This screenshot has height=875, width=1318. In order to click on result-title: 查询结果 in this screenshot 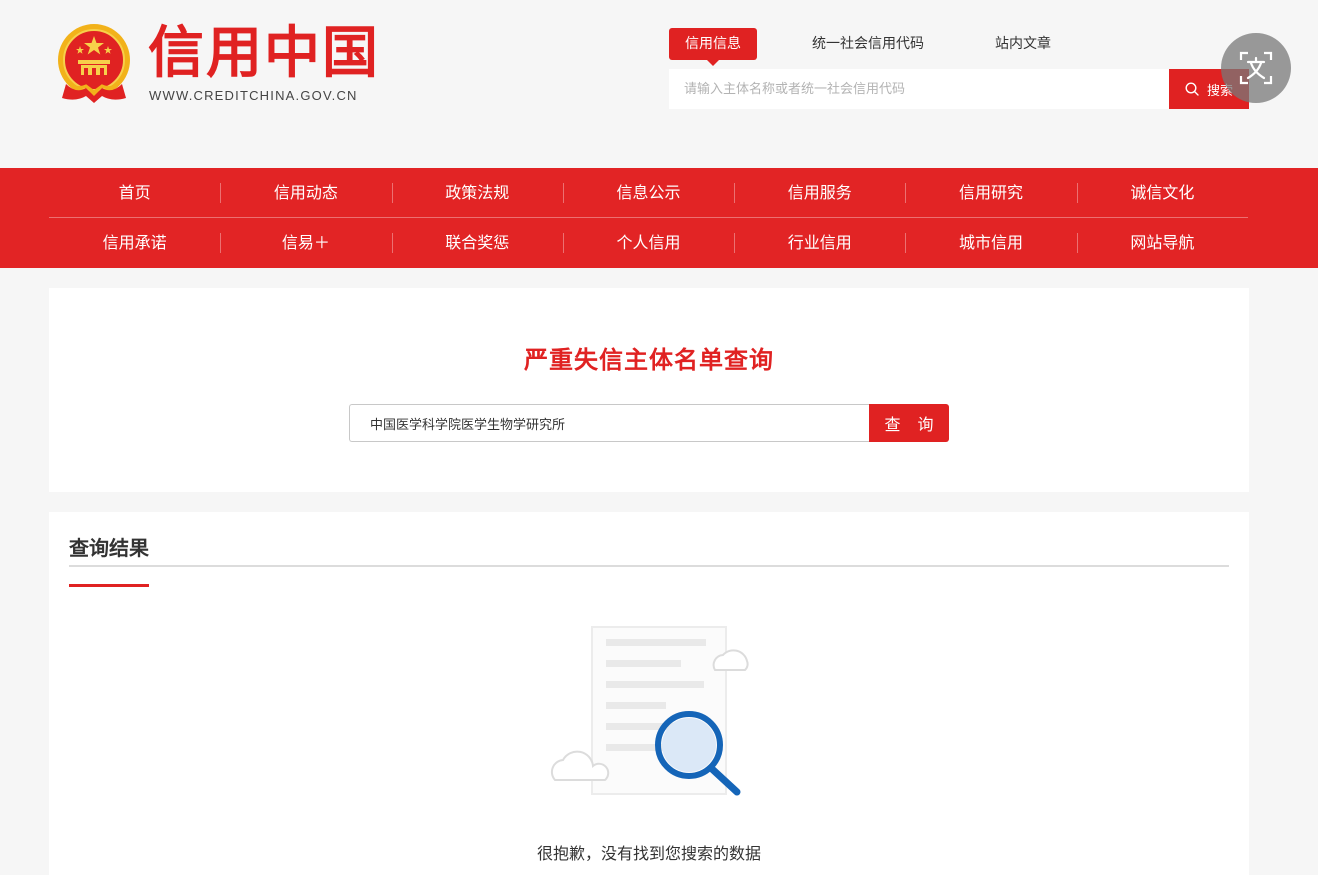, I will do `click(109, 559)`.